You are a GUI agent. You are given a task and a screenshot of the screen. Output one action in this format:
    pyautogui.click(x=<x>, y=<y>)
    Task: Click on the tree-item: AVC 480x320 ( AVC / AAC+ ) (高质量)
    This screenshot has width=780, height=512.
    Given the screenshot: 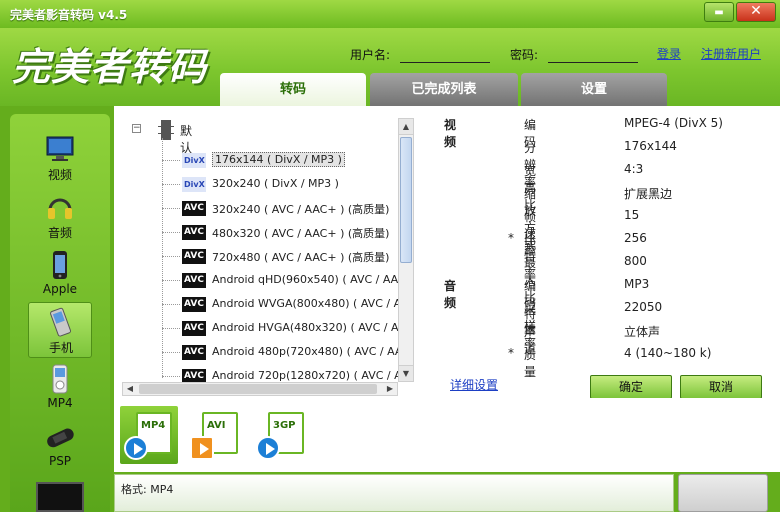 What is the action you would take?
    pyautogui.click(x=282, y=232)
    